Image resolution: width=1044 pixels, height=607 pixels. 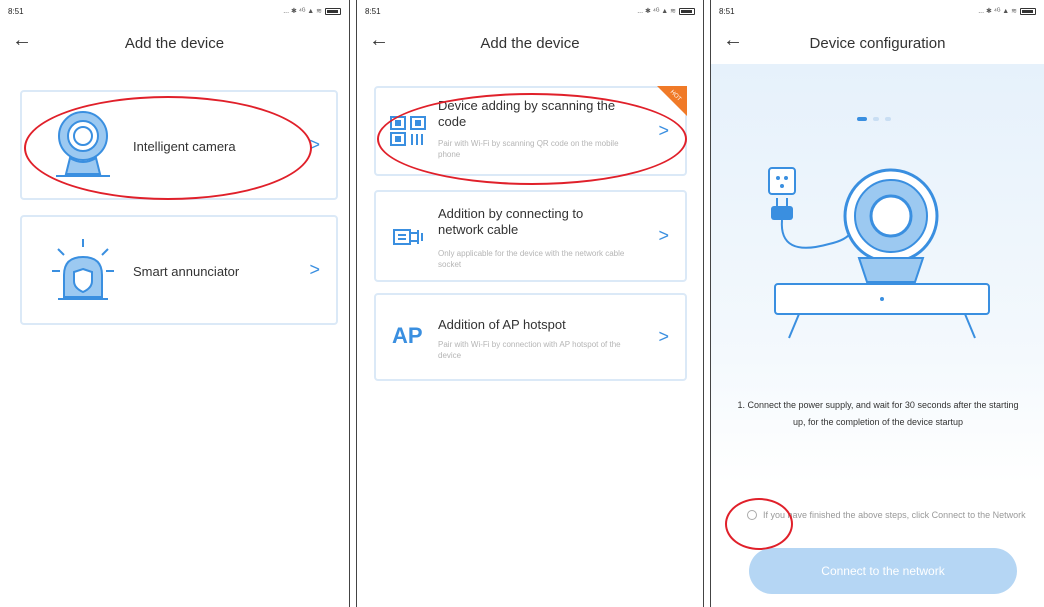 I want to click on connect-to-network-button: Connect to the network, so click(x=883, y=571).